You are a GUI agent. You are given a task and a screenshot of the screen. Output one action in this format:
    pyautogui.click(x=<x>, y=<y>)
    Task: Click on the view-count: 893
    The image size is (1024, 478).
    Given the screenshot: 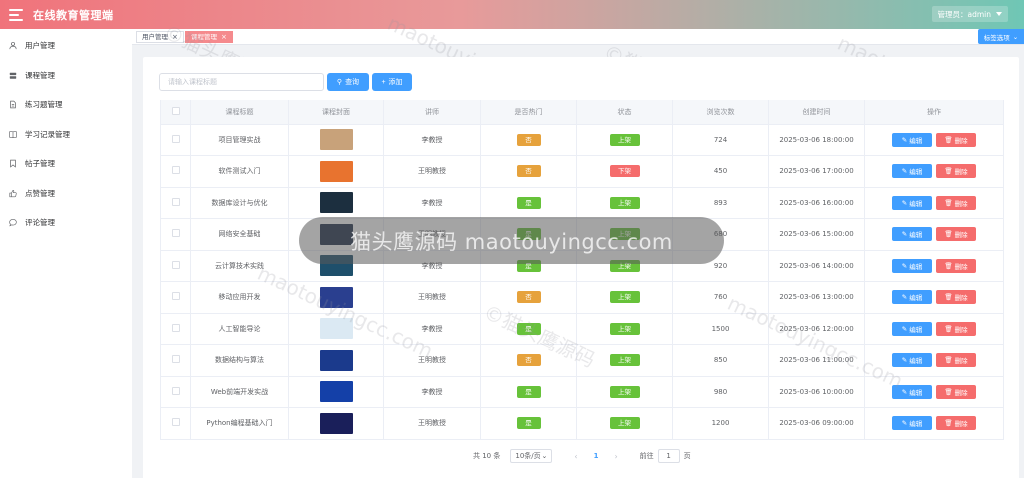 What is the action you would take?
    pyautogui.click(x=720, y=203)
    